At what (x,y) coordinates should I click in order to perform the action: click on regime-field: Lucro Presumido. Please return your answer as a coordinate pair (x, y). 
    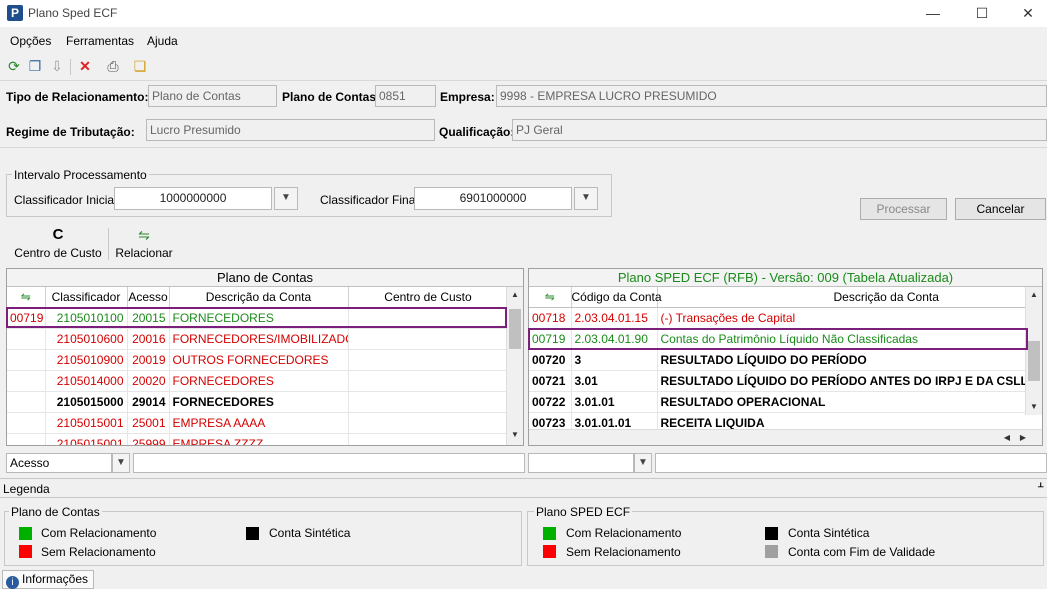
    Looking at the image, I should click on (290, 130).